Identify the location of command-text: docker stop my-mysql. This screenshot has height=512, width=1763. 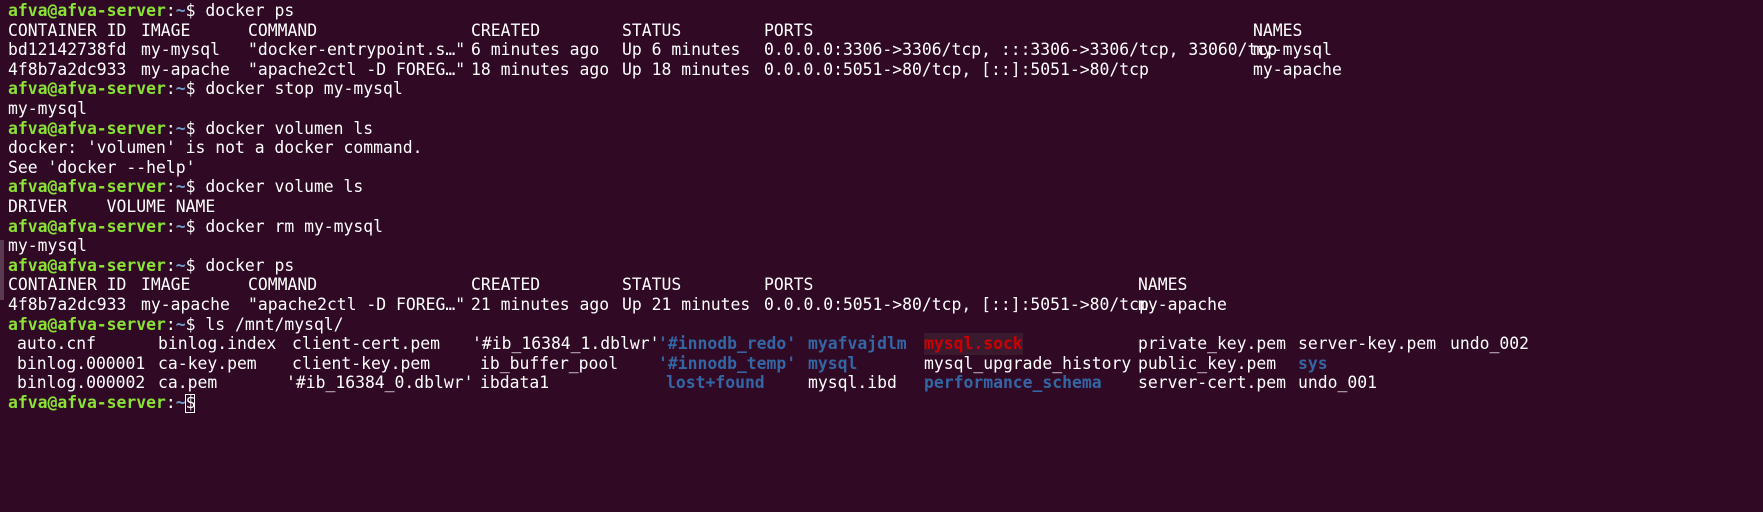
(304, 89).